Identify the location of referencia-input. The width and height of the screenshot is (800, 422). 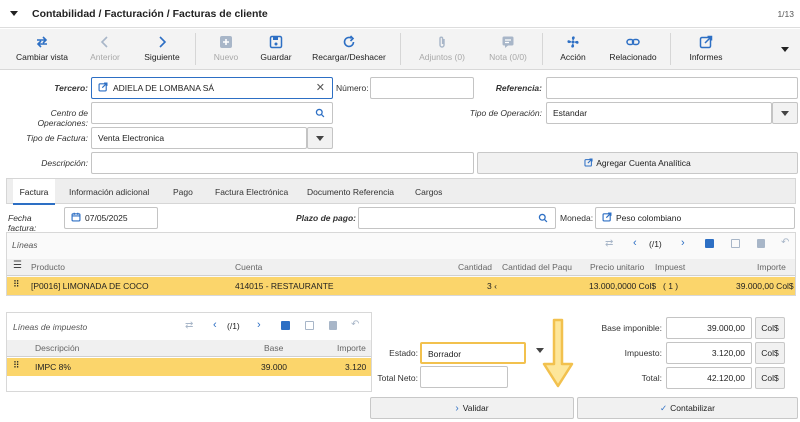
(672, 88).